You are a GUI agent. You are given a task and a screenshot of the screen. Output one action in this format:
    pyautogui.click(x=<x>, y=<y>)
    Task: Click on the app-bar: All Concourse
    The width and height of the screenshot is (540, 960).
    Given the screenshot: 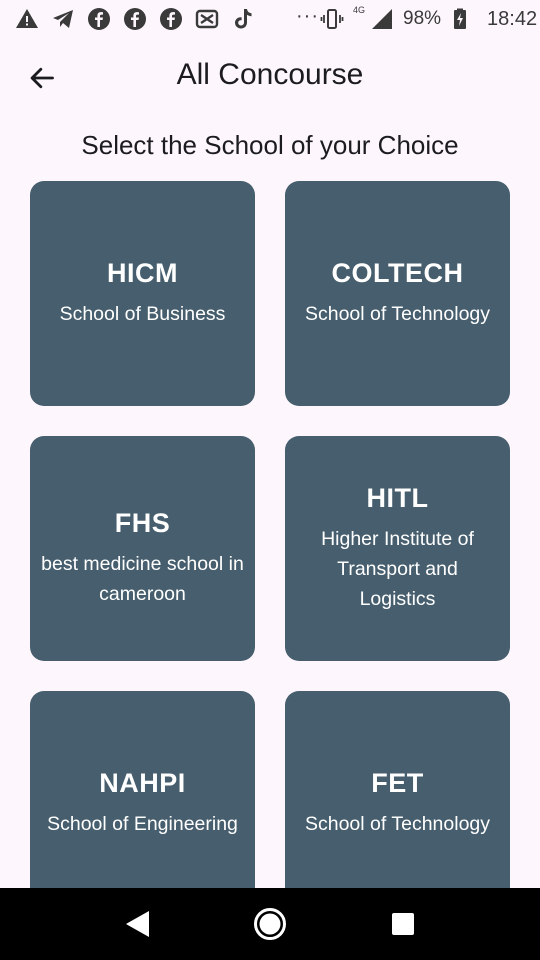 What is the action you would take?
    pyautogui.click(x=270, y=78)
    